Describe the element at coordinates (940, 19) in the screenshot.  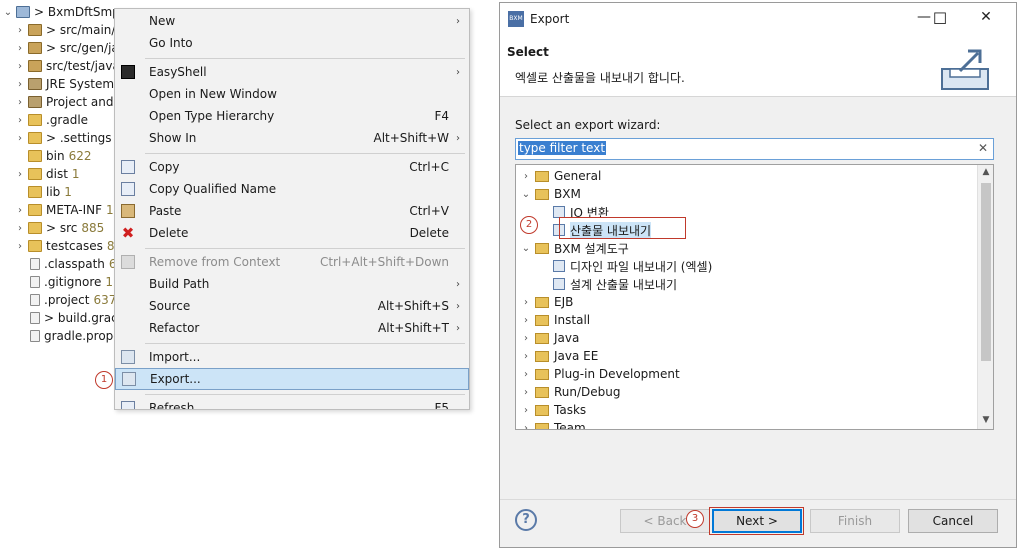
I see `maximize-button: ☐` at that location.